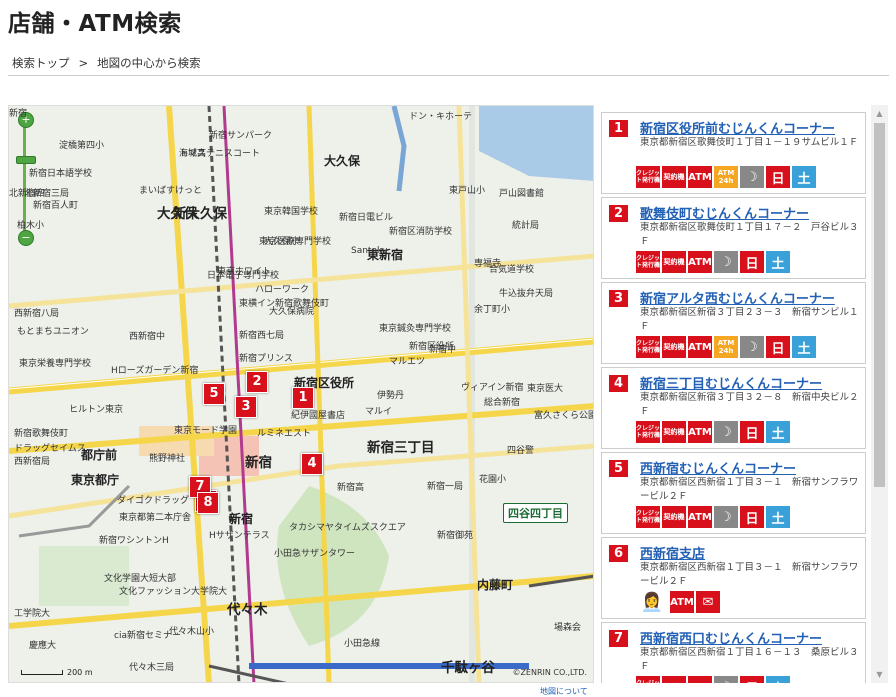  What do you see at coordinates (731, 382) in the screenshot?
I see `store-name-link: 新宿三丁目むじんくんコーナー` at bounding box center [731, 382].